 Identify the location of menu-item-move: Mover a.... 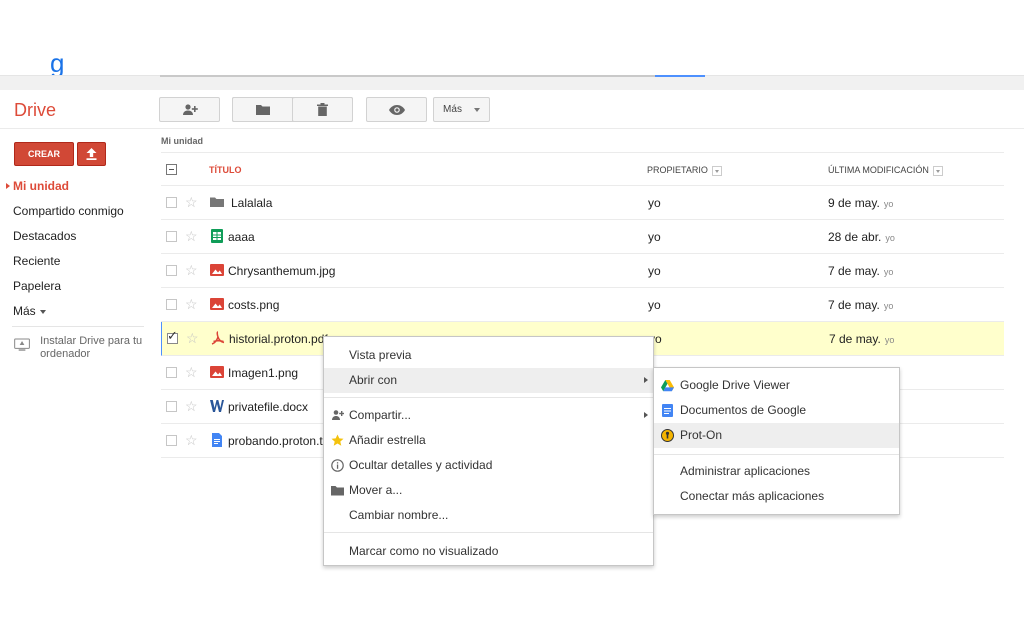
(488, 490).